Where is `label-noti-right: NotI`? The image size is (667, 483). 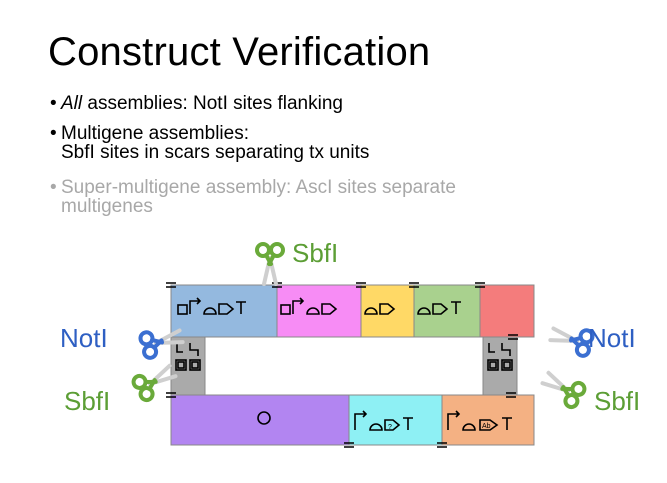
label-noti-right: NotI is located at coordinates (612, 338).